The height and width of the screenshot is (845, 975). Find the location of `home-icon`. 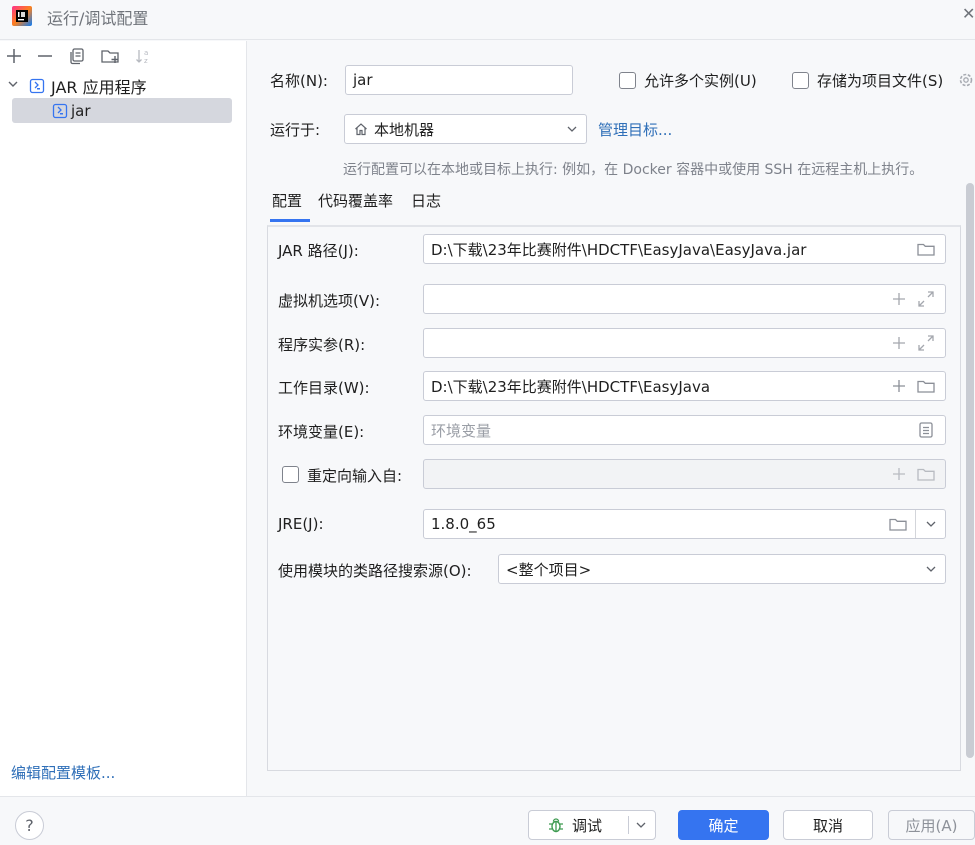

home-icon is located at coordinates (361, 129).